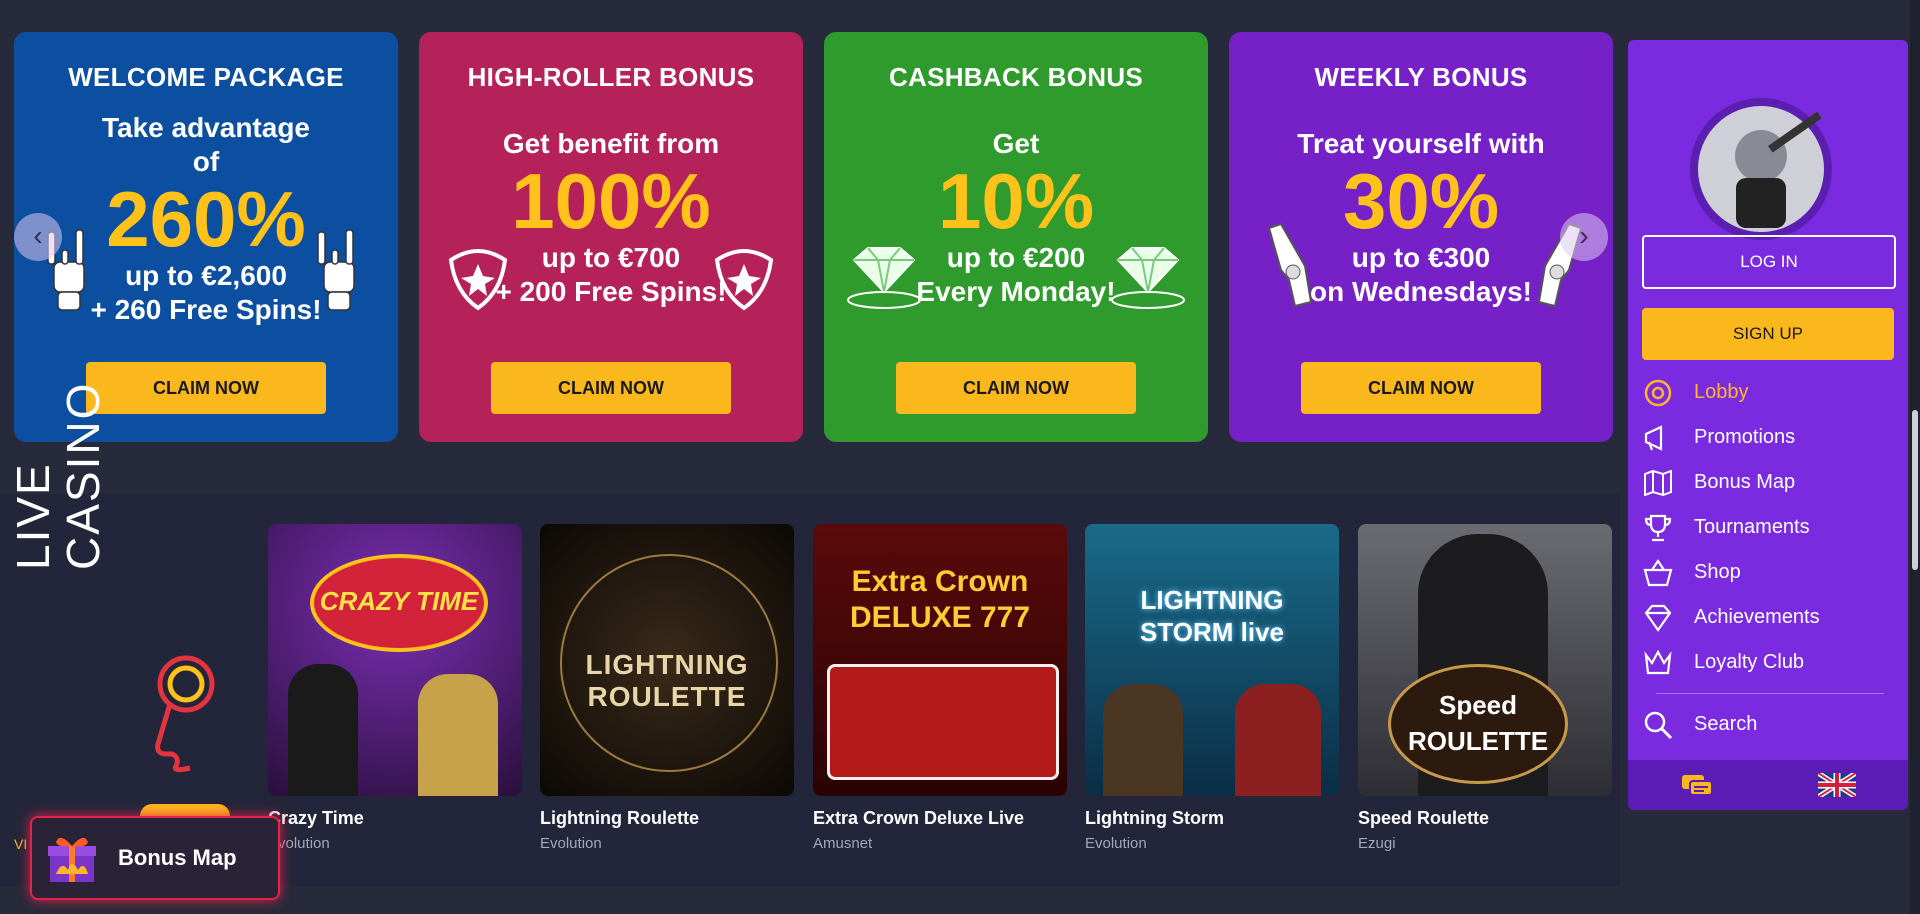  I want to click on gift-icon, so click(72, 859).